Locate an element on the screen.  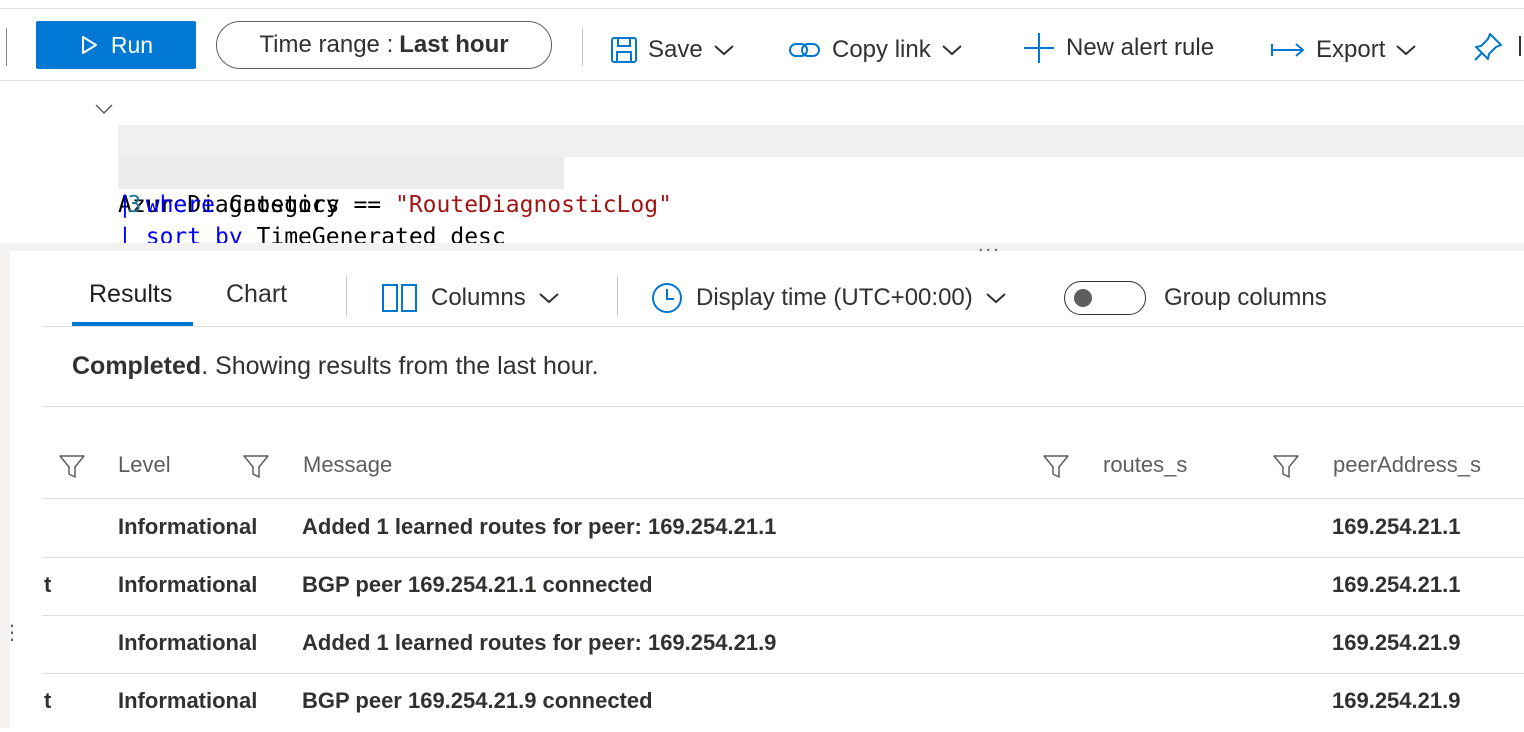
top-border is located at coordinates (762, 8).